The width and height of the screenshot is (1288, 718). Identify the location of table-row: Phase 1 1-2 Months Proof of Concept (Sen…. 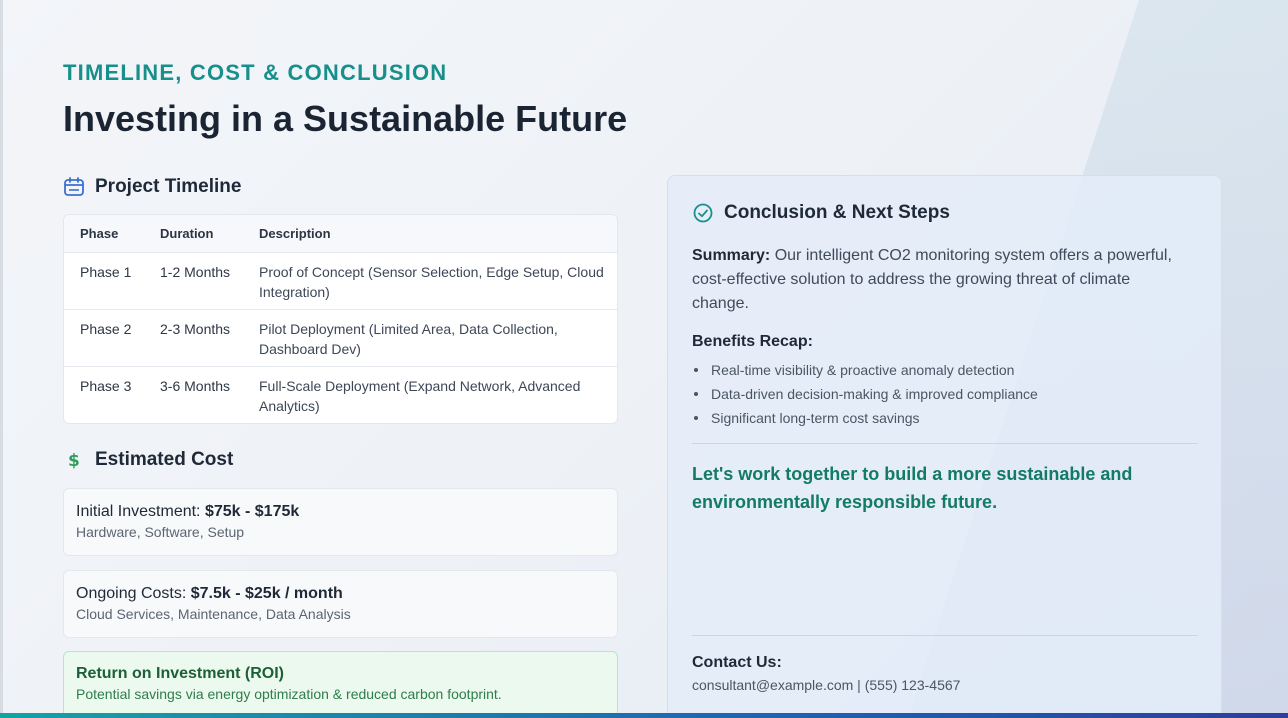
(340, 280).